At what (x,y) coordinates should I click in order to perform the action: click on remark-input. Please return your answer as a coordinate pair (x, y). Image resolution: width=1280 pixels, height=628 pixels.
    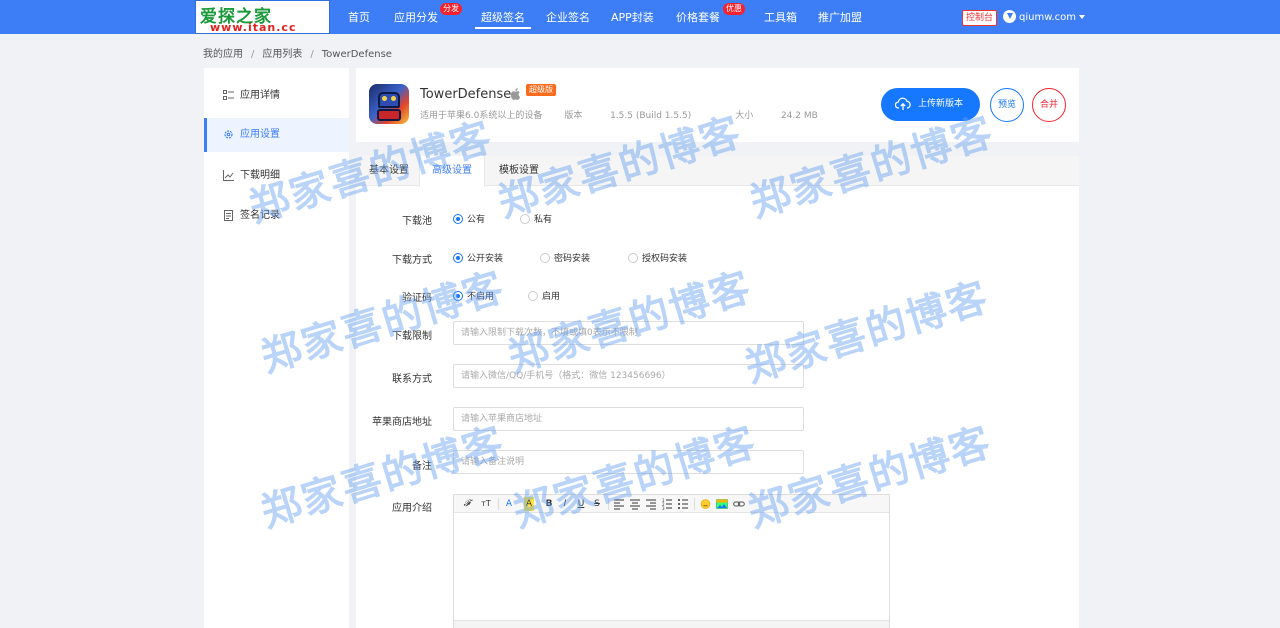
    Looking at the image, I should click on (628, 462).